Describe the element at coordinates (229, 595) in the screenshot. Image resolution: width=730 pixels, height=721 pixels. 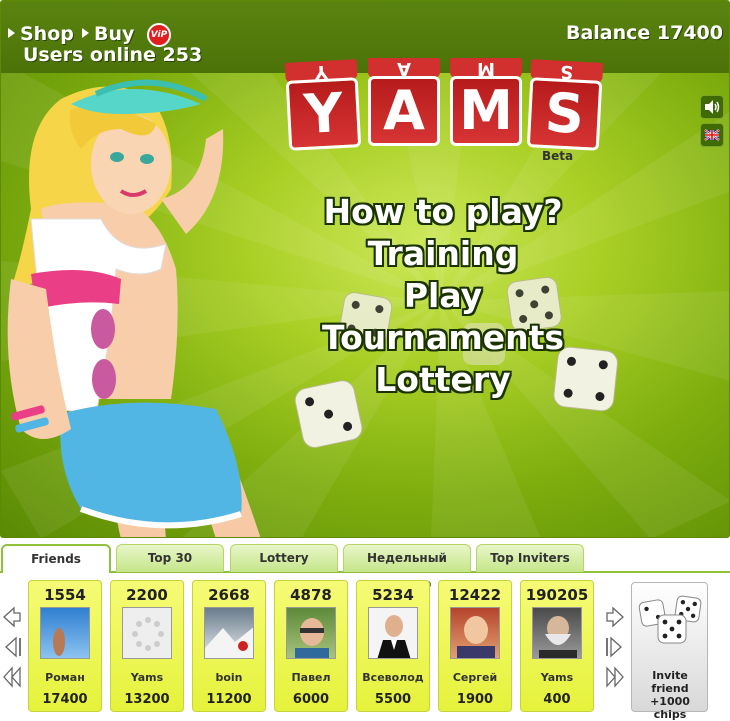
I see `friend-score: 2668` at that location.